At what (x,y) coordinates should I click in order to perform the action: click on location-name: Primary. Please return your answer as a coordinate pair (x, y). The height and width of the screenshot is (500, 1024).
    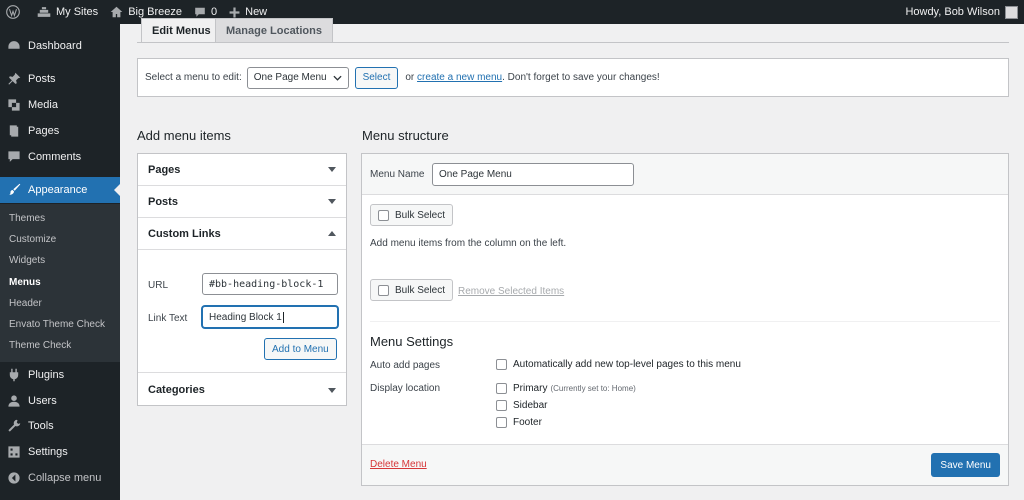
    Looking at the image, I should click on (530, 388).